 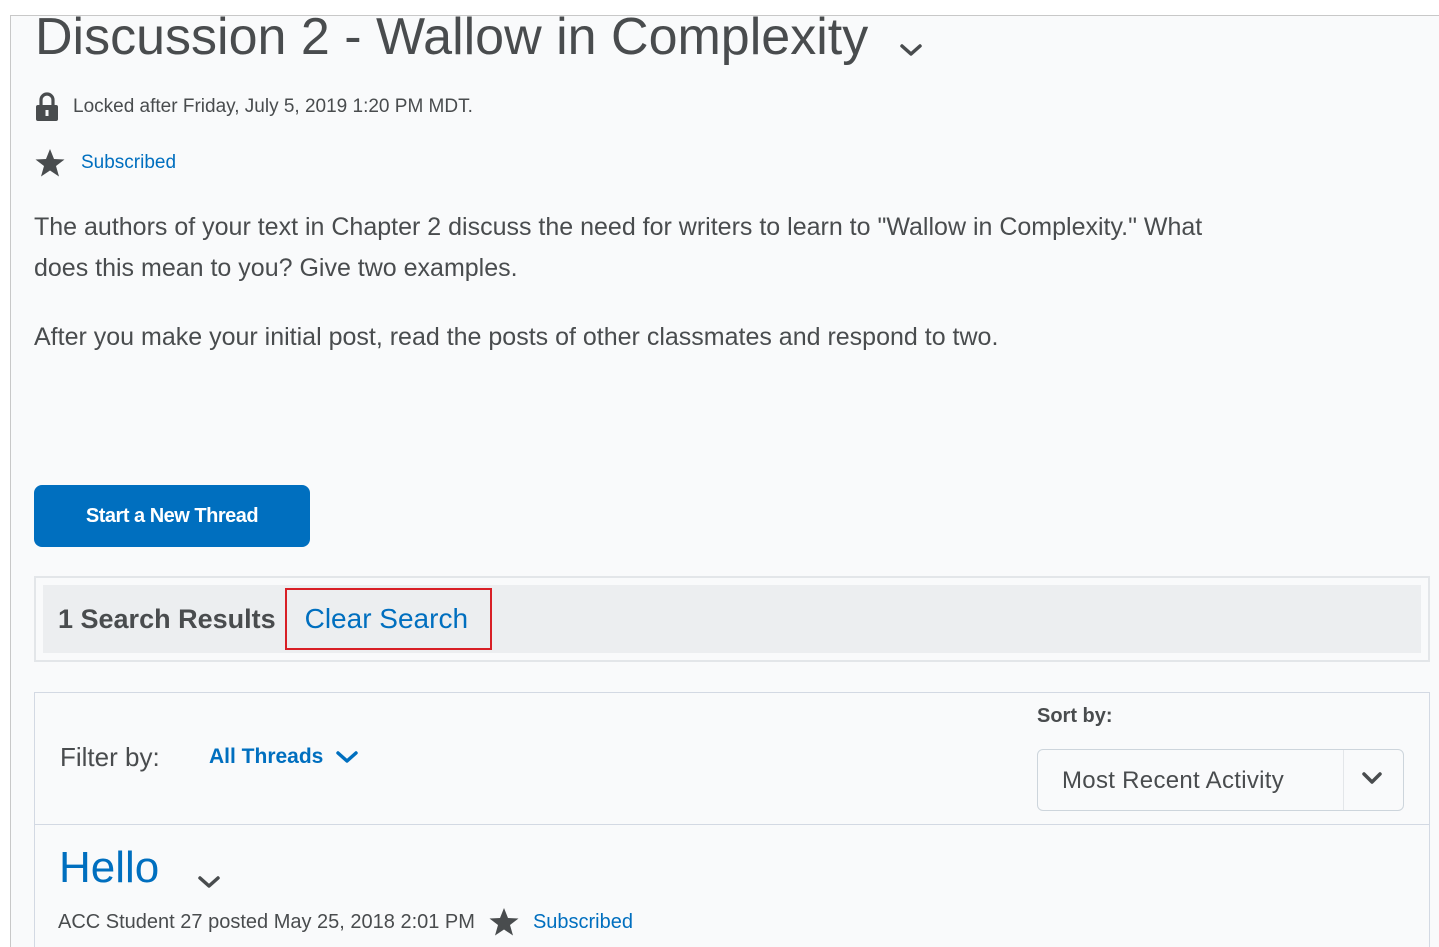 What do you see at coordinates (109, 868) in the screenshot?
I see `thread-title-link: Hello` at bounding box center [109, 868].